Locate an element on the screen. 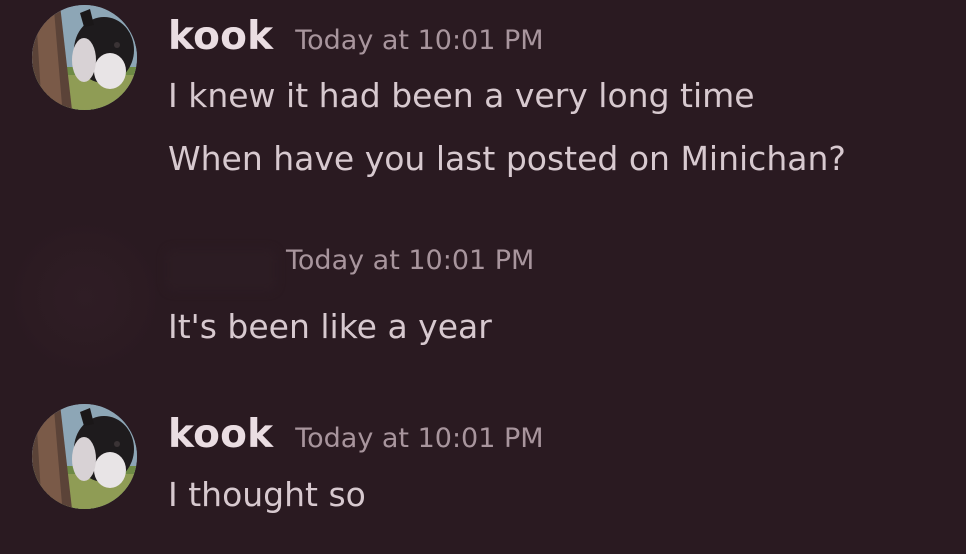 The height and width of the screenshot is (554, 966). message-text: I knew it had been a very long time is located at coordinates (461, 95).